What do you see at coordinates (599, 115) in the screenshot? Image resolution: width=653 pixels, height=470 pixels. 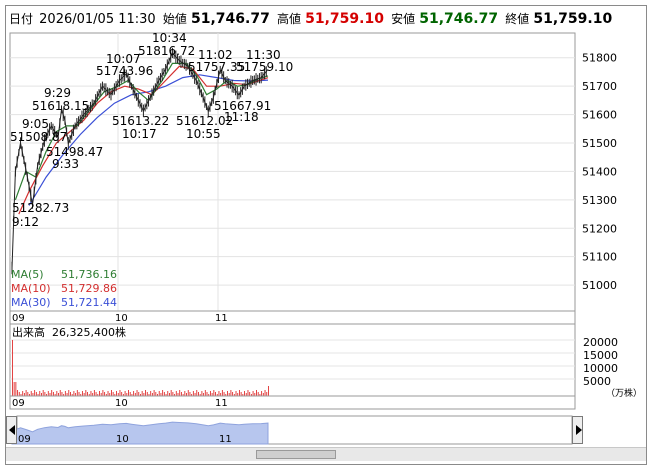 I see `price-tick-label: 51600` at bounding box center [599, 115].